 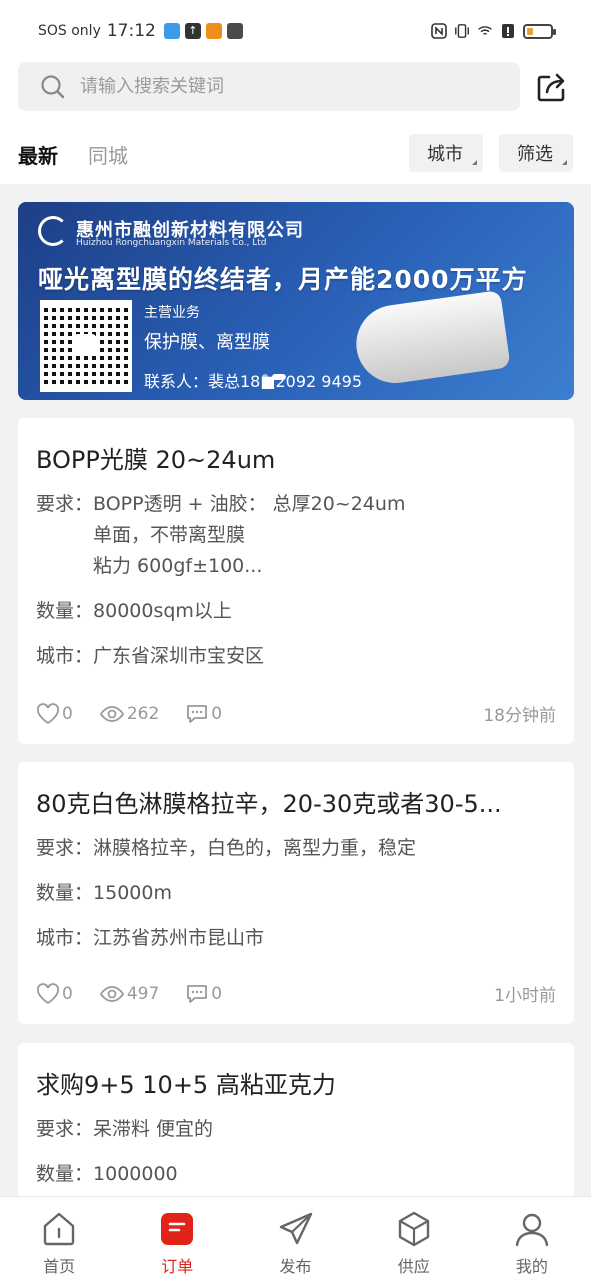 I want to click on post-time: 18分钟前, so click(x=519, y=716).